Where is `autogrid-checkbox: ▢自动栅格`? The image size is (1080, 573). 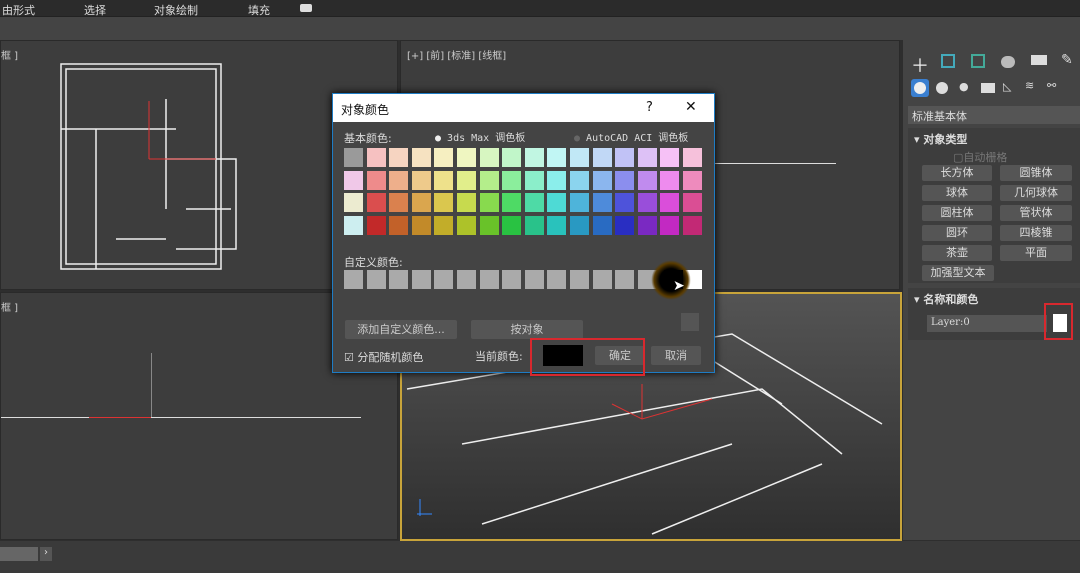
autogrid-checkbox: ▢自动栅格 is located at coordinates (980, 157).